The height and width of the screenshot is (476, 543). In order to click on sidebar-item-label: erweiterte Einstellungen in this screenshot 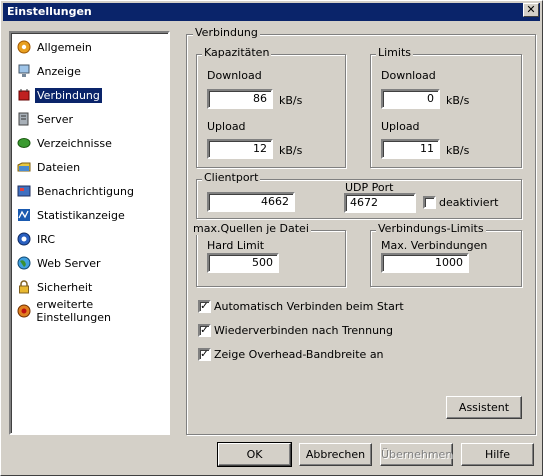, I will do `click(73, 311)`.